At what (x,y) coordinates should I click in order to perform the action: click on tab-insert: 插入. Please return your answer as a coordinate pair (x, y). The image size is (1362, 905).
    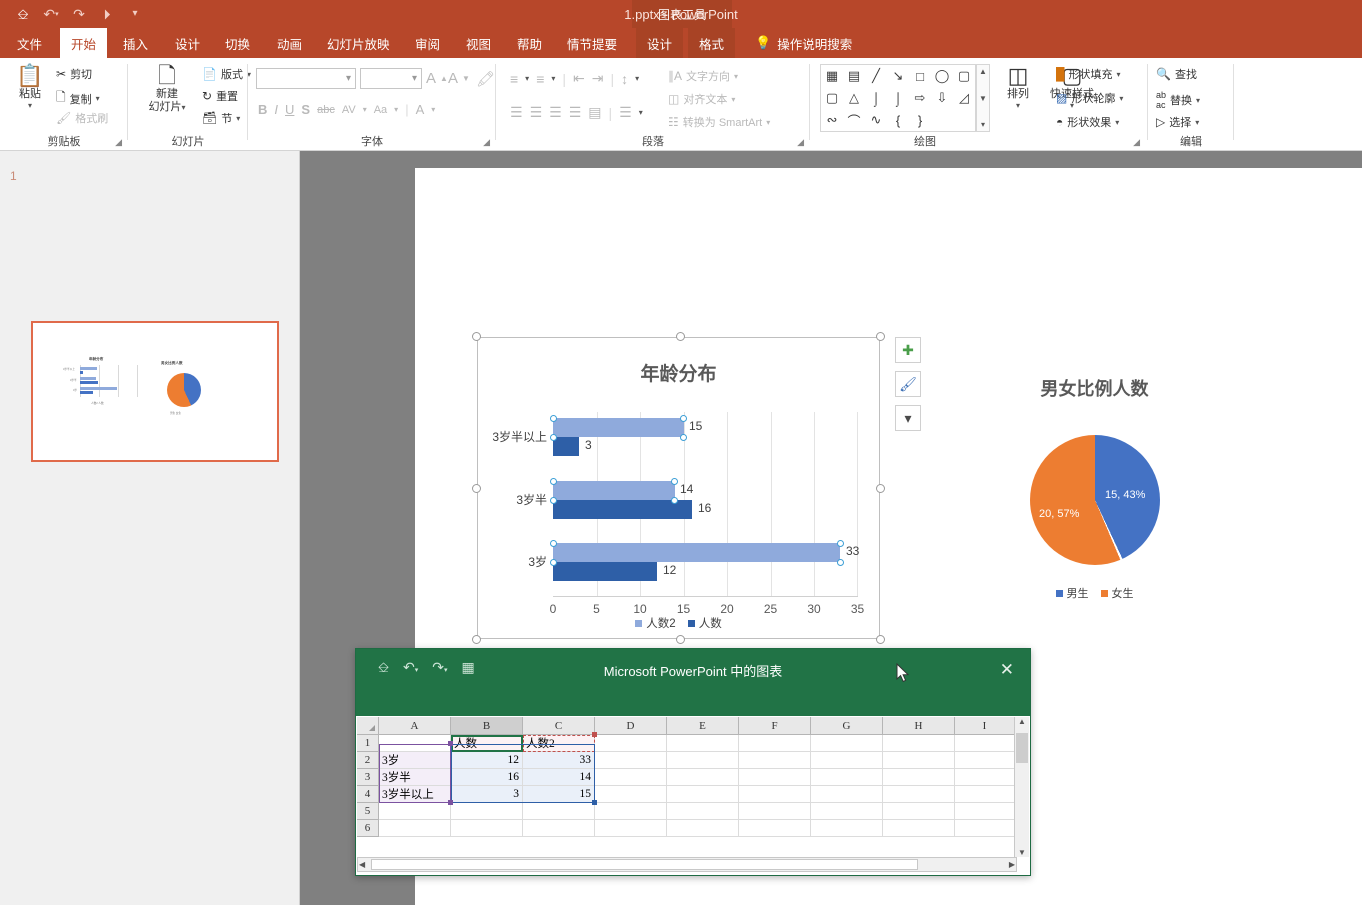
    Looking at the image, I should click on (135, 43).